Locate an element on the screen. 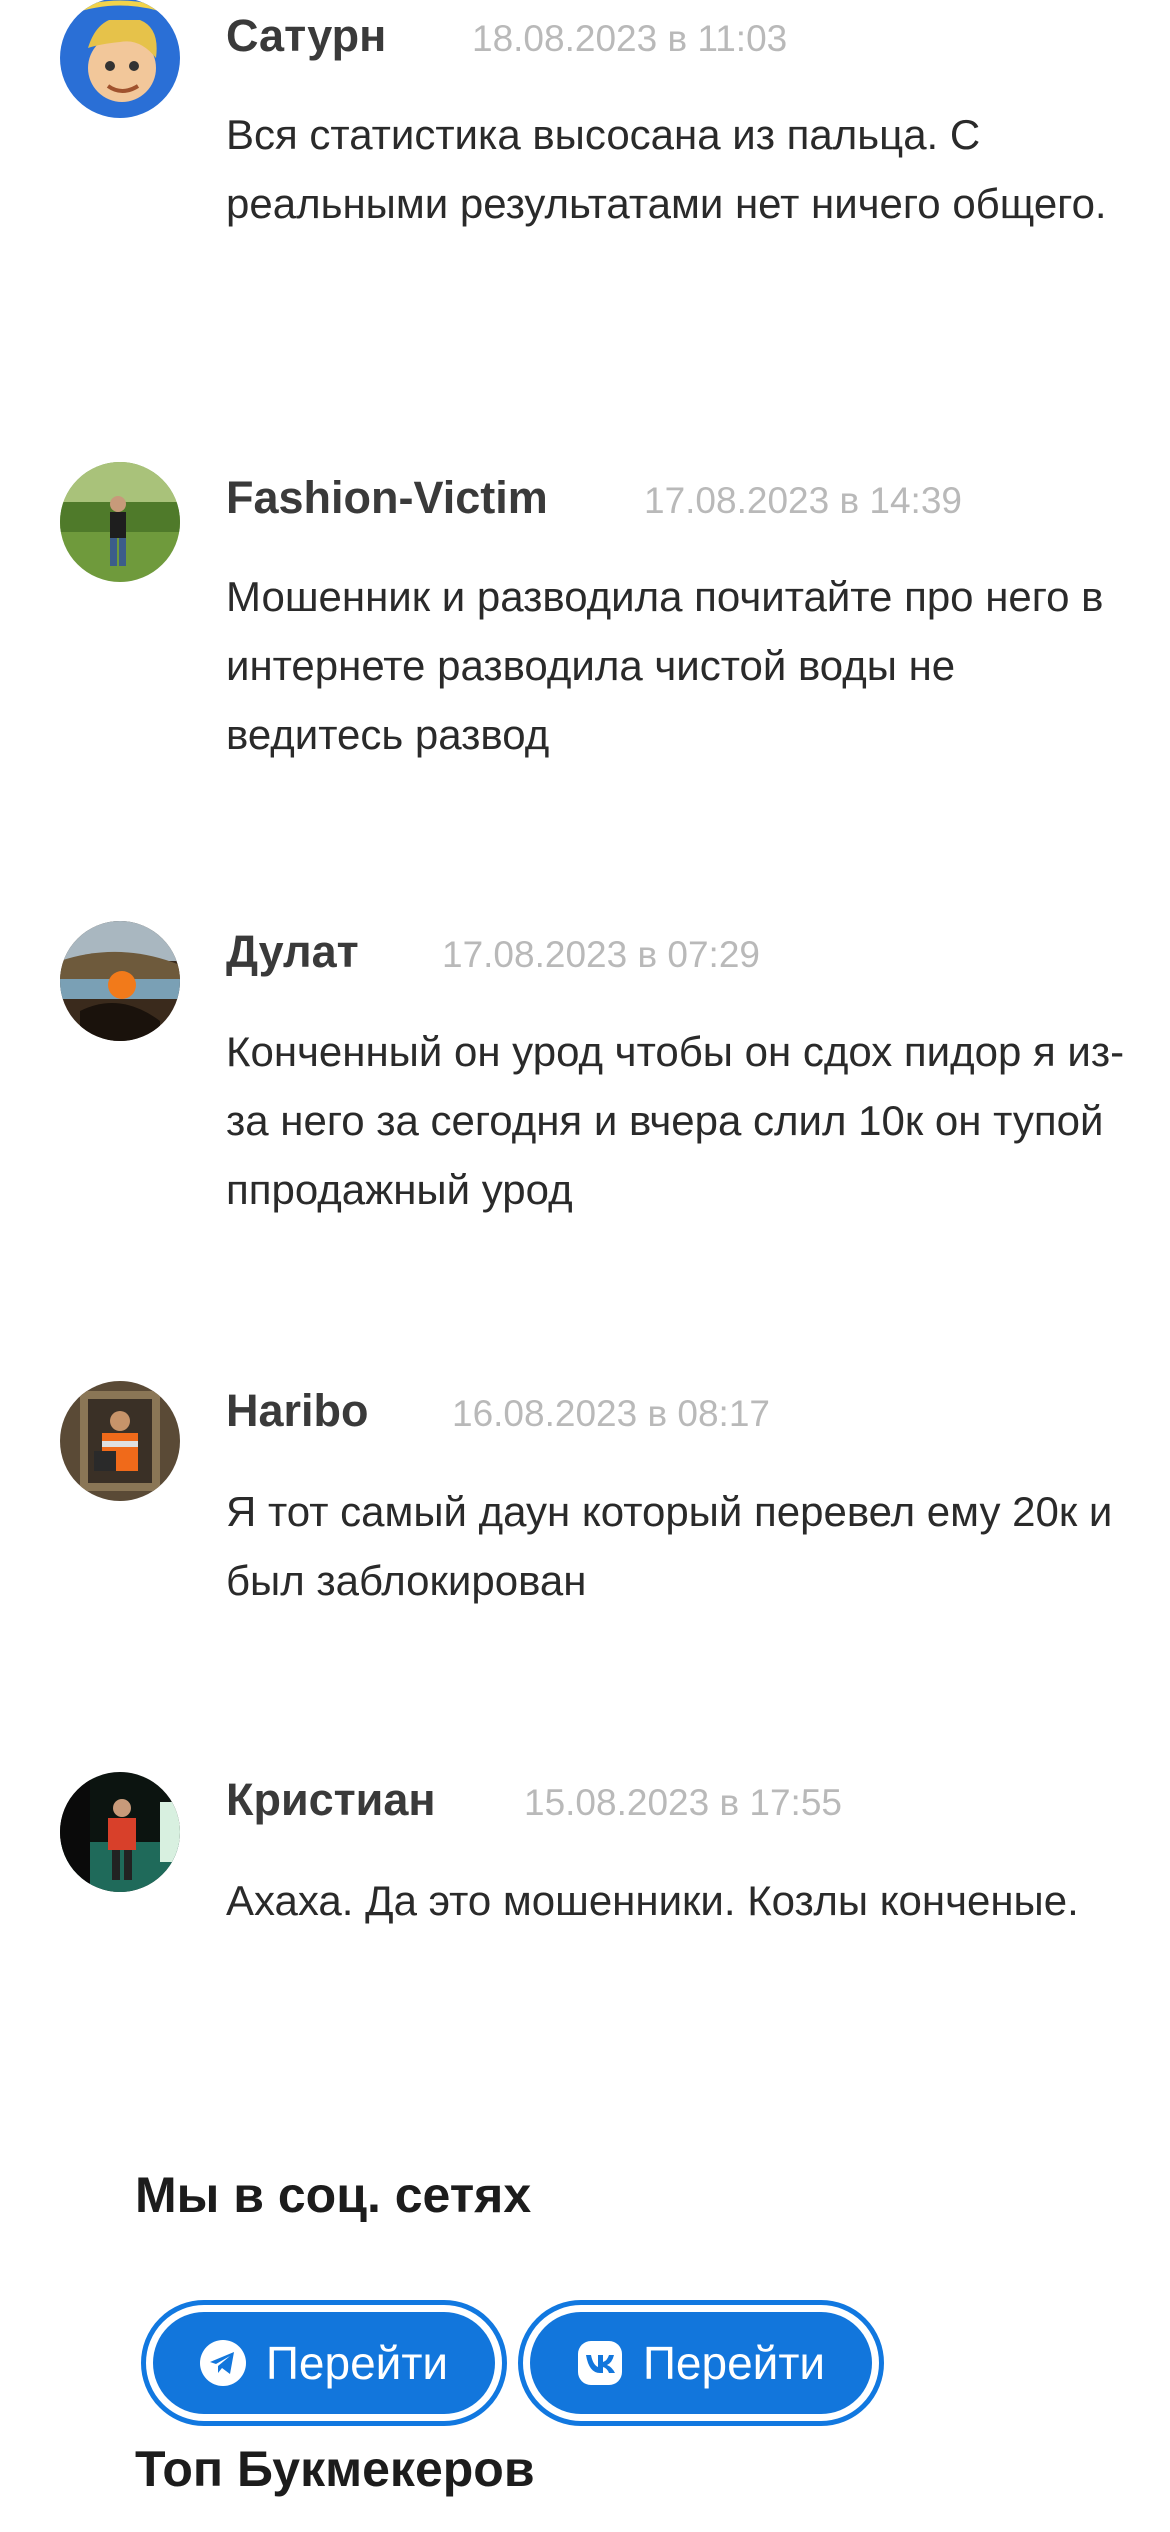 The image size is (1170, 2532). comment-author: Дулат is located at coordinates (292, 951).